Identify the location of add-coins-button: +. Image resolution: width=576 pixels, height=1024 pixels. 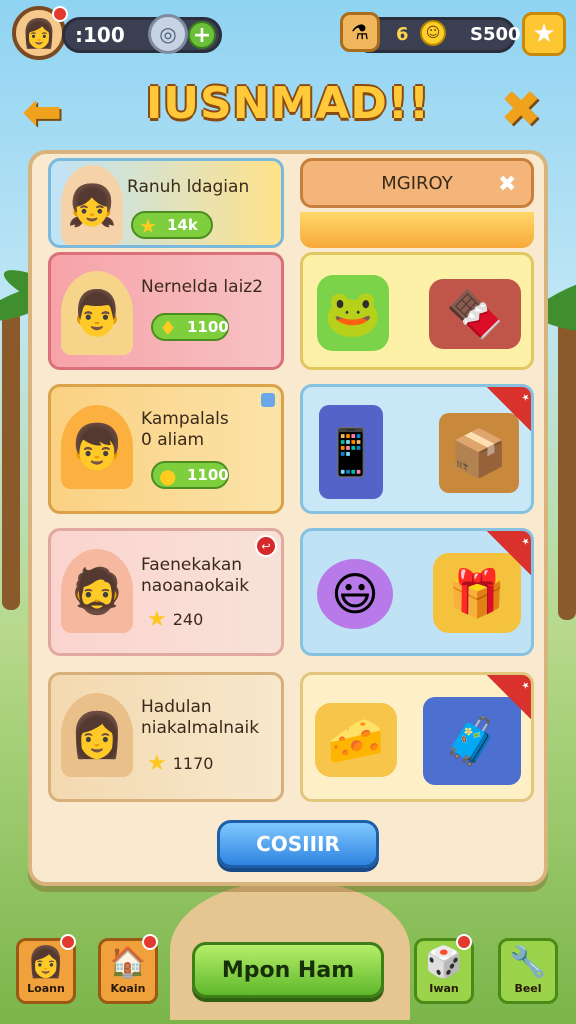
(202, 35).